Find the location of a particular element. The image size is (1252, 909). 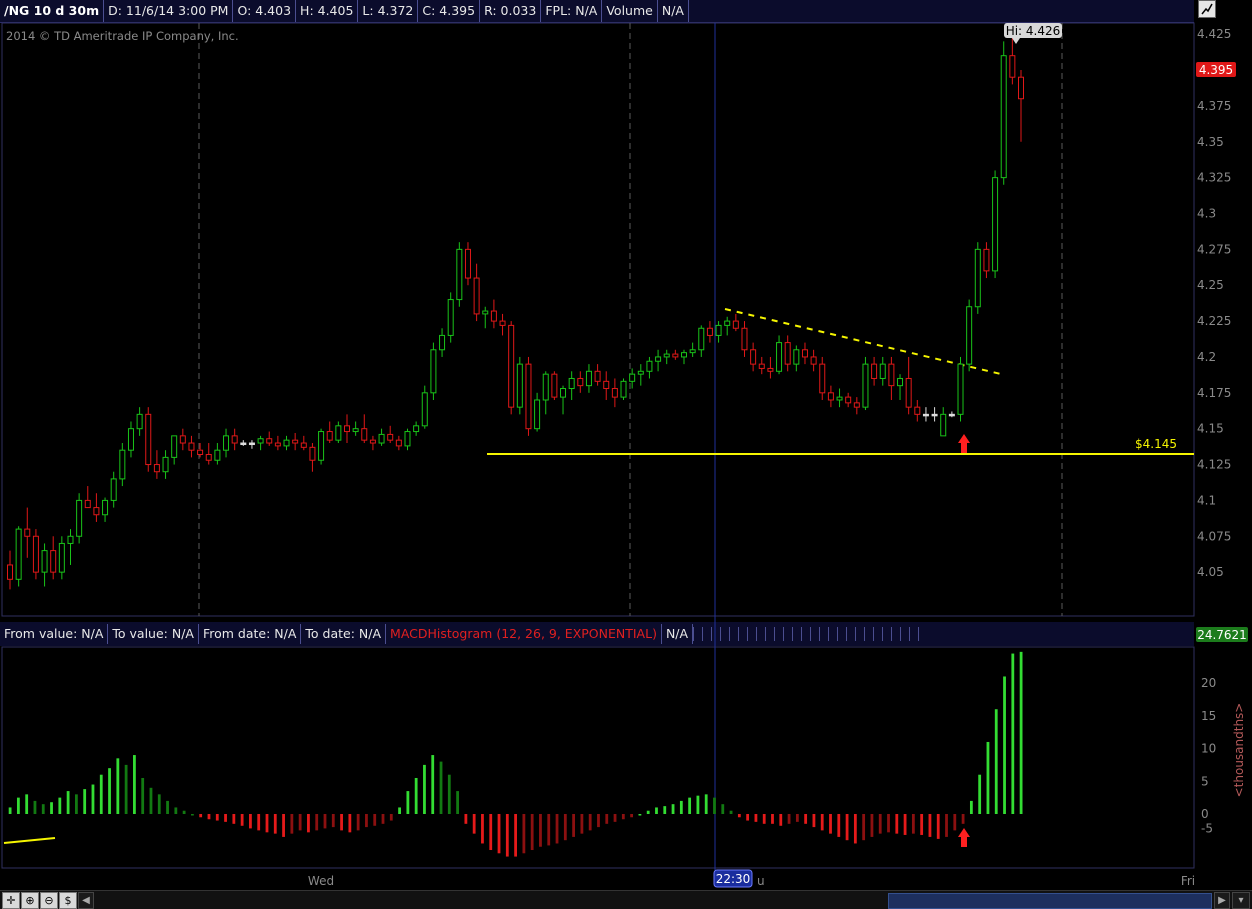

zoom-out-button: ⊖ is located at coordinates (49, 900).